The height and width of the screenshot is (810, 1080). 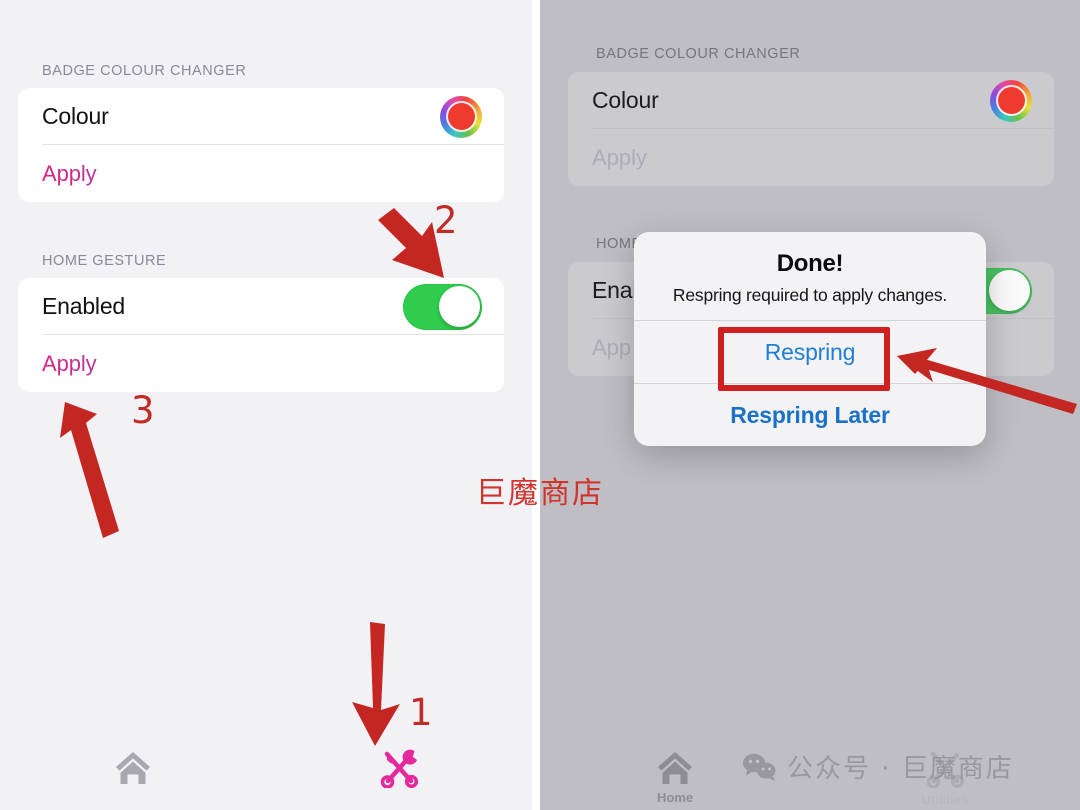 I want to click on card-badge-colour-changer: Colour Apply, so click(x=261, y=145).